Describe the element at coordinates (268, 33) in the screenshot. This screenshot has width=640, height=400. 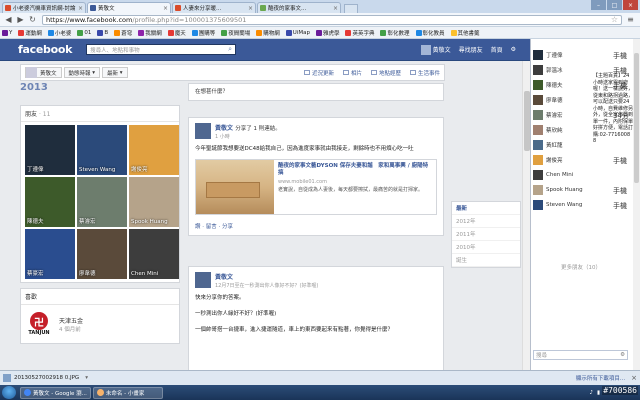
I see `bookmark-item: 購物網` at that location.